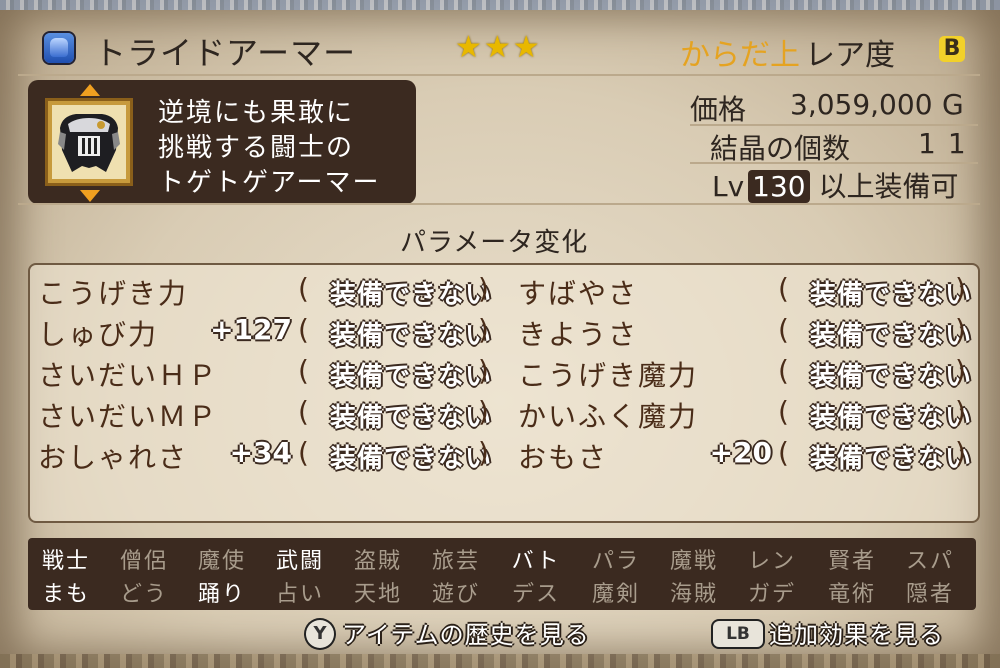 This screenshot has height=668, width=1000. What do you see at coordinates (856, 632) in the screenshot?
I see `view-extra-effects-button: 追加効果を見る` at bounding box center [856, 632].